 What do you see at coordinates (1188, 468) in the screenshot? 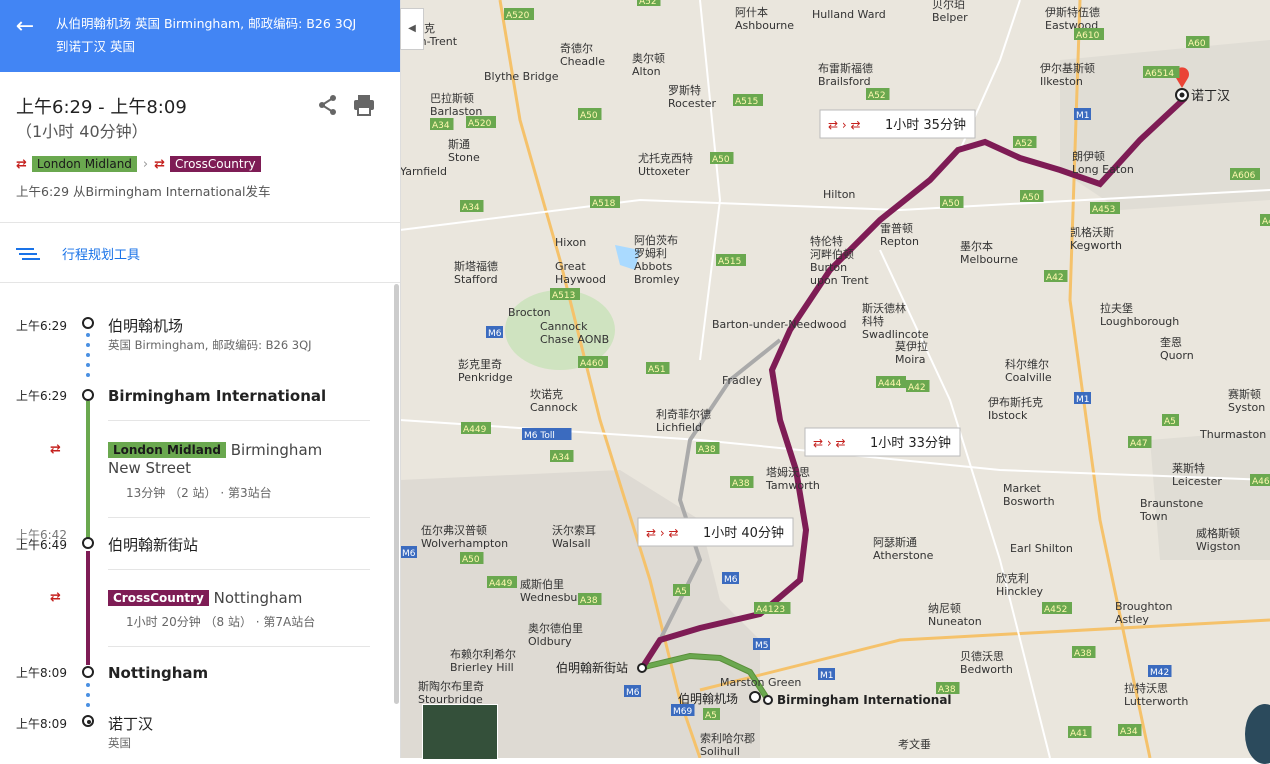
I see `place-label-line: 莱斯特` at bounding box center [1188, 468].